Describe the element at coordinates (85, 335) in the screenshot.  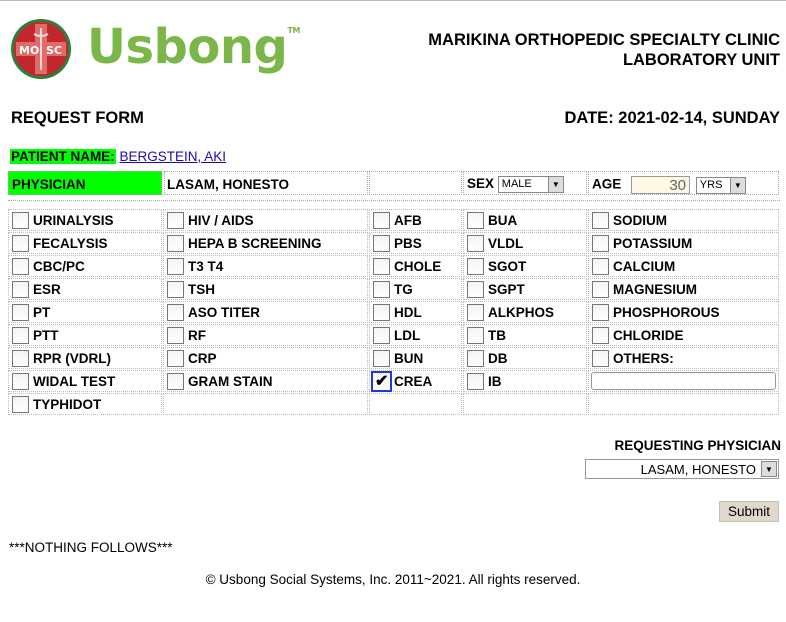
I see `test-item: PTT` at that location.